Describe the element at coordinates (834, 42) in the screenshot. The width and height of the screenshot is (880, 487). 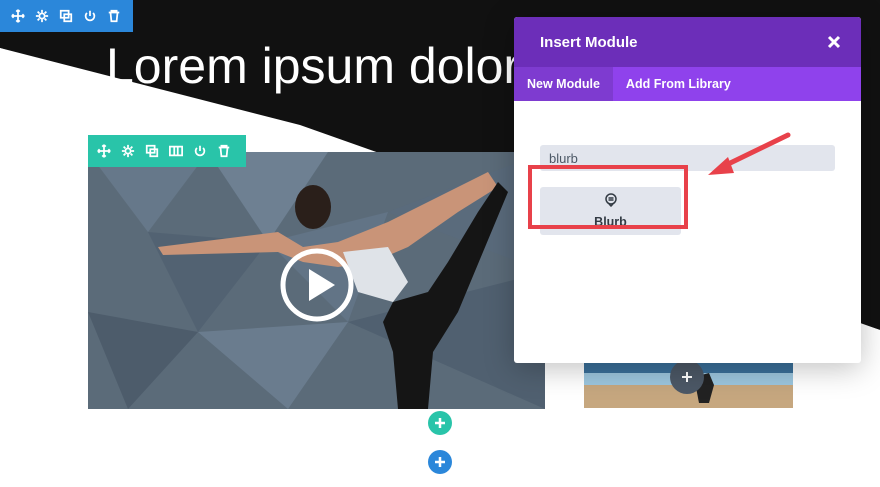
I see `close-icon` at that location.